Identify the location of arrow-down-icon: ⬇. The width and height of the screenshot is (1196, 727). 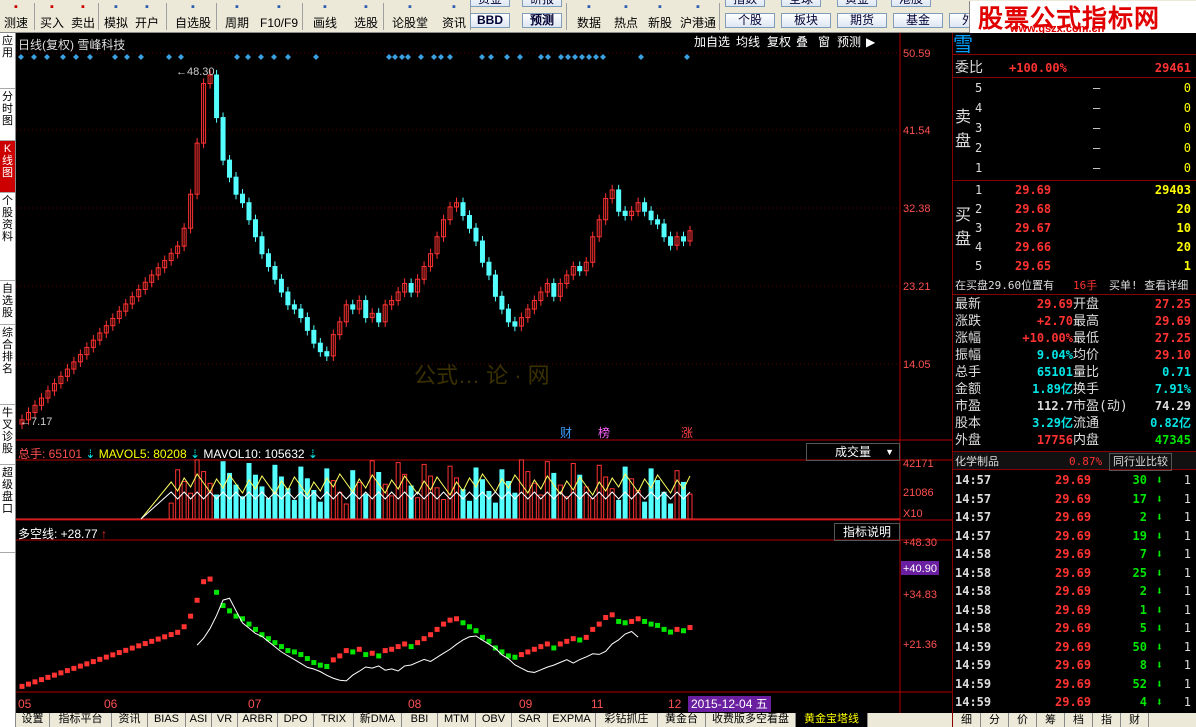
(1159, 517).